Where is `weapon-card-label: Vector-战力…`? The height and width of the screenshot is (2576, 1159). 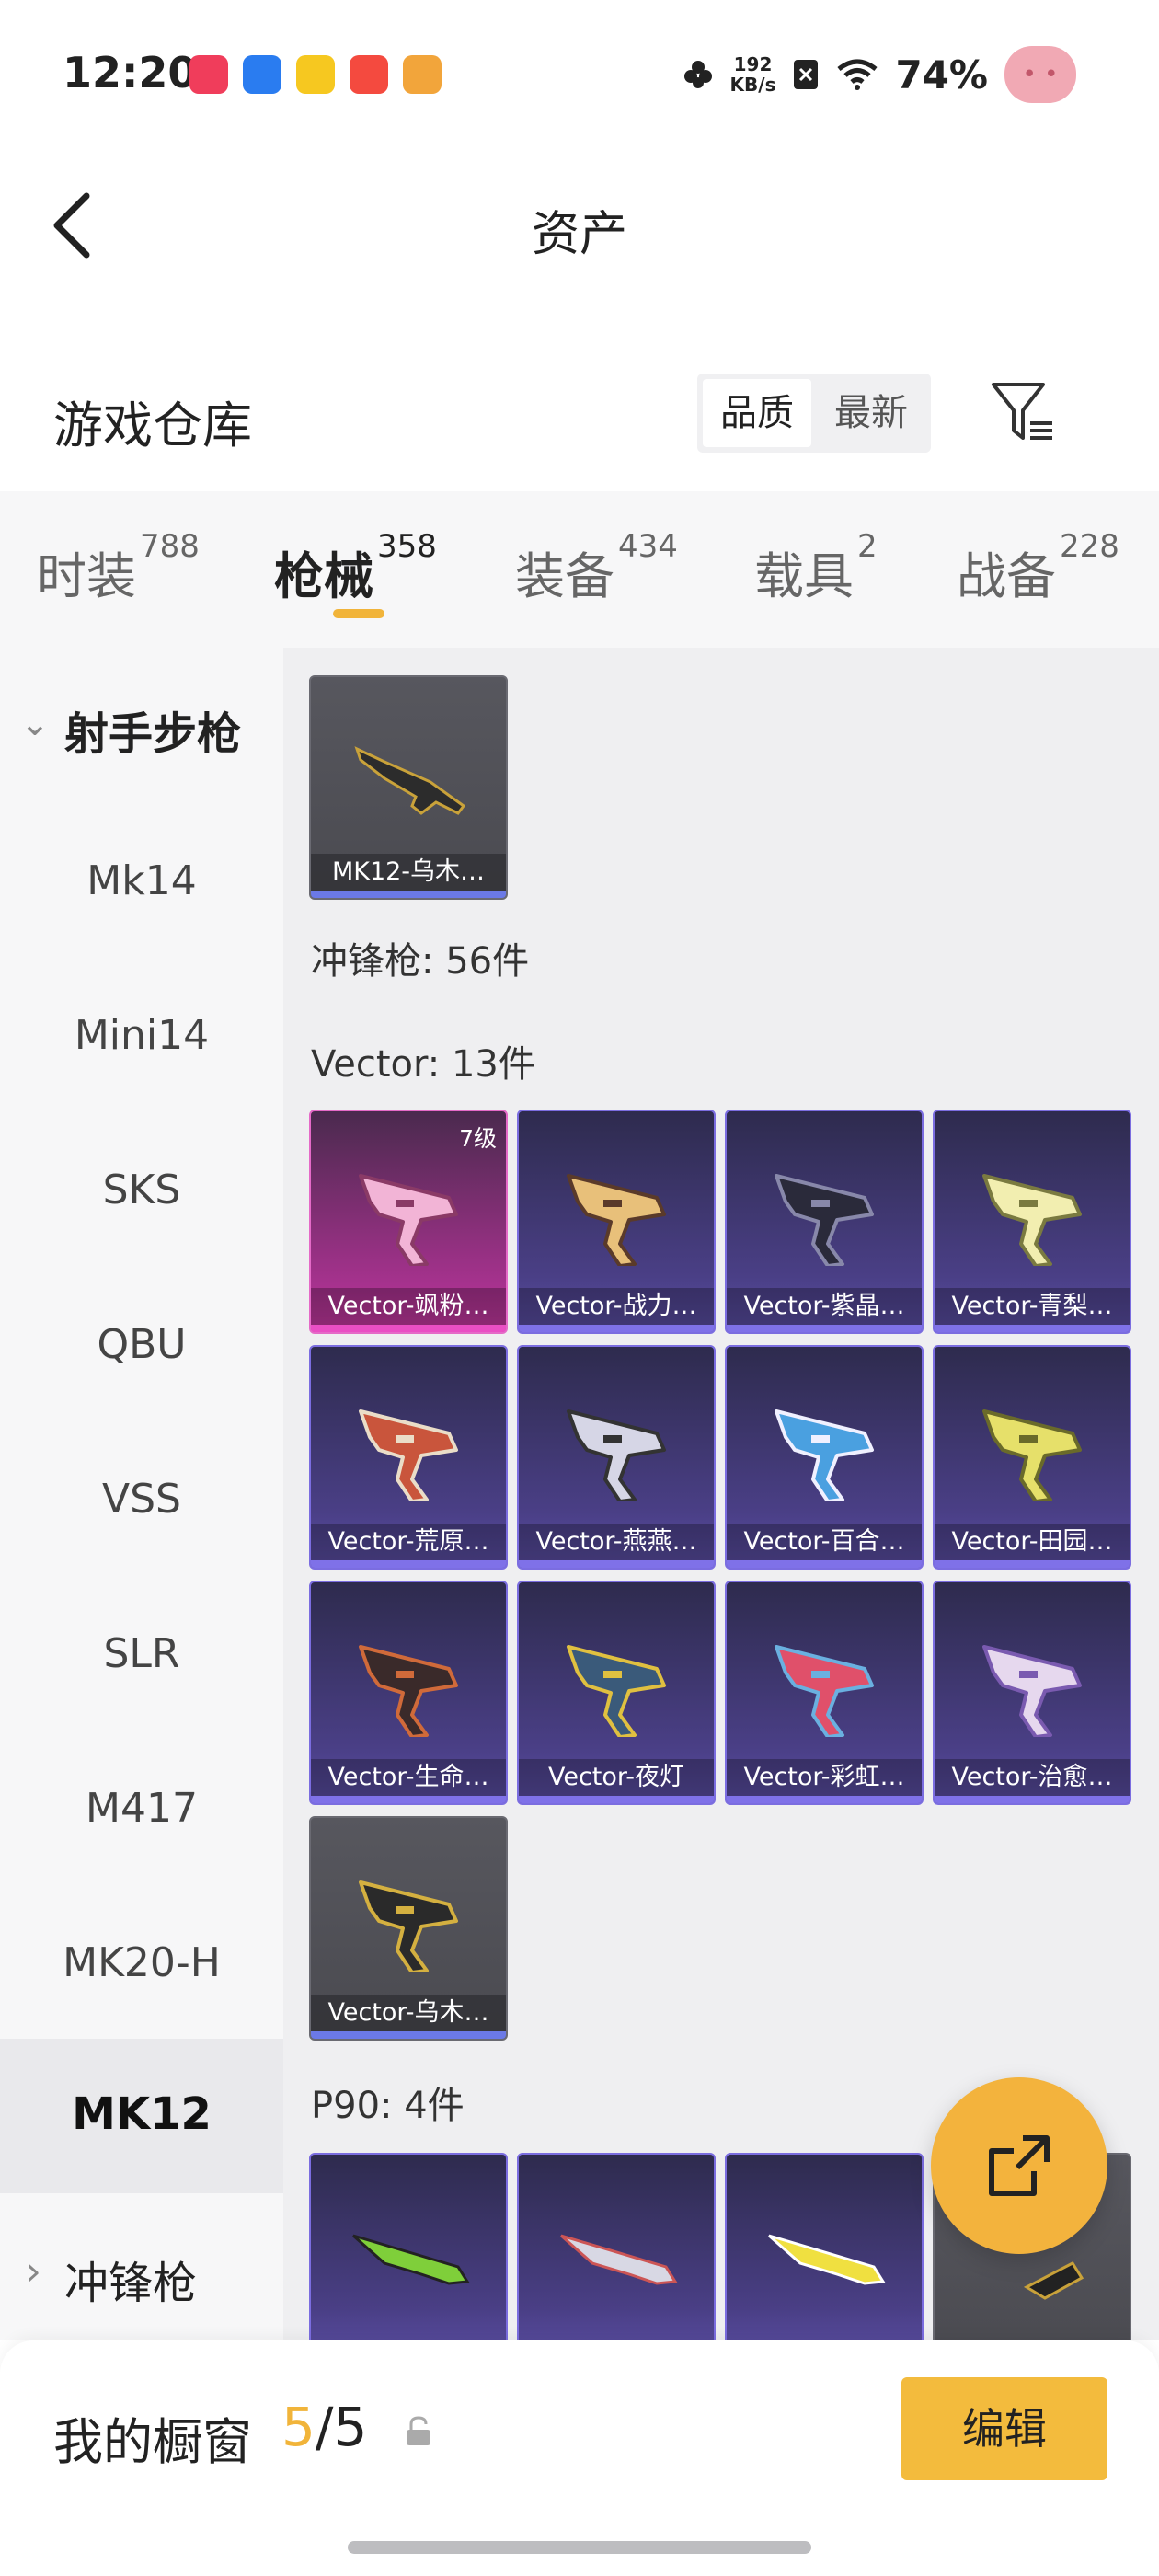 weapon-card-label: Vector-战力… is located at coordinates (616, 1306).